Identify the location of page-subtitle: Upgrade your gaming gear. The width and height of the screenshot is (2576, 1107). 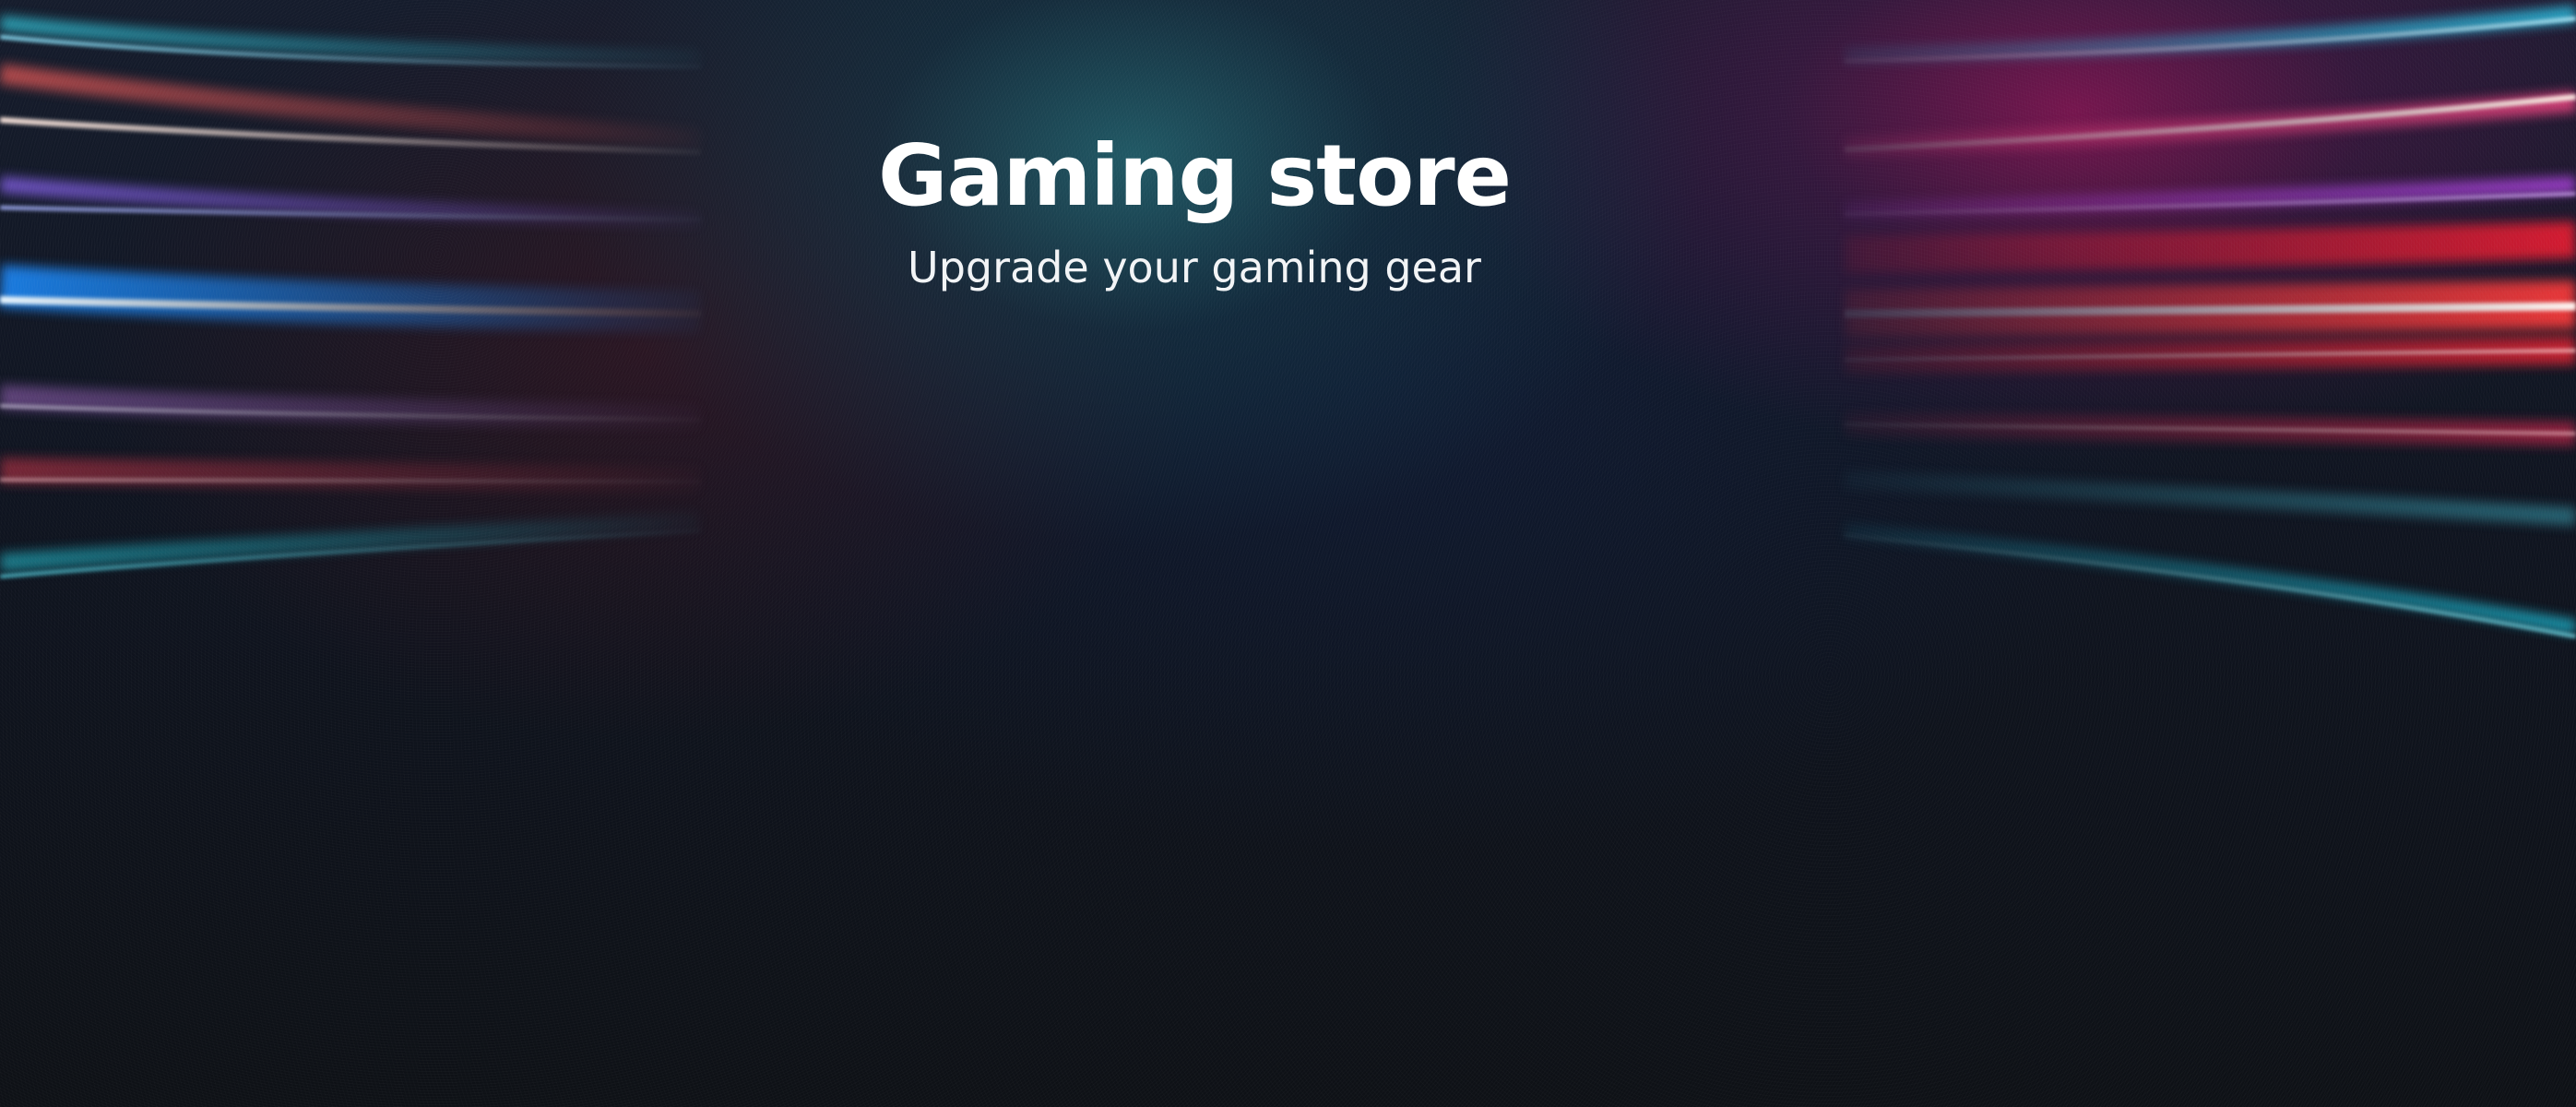
(1194, 268).